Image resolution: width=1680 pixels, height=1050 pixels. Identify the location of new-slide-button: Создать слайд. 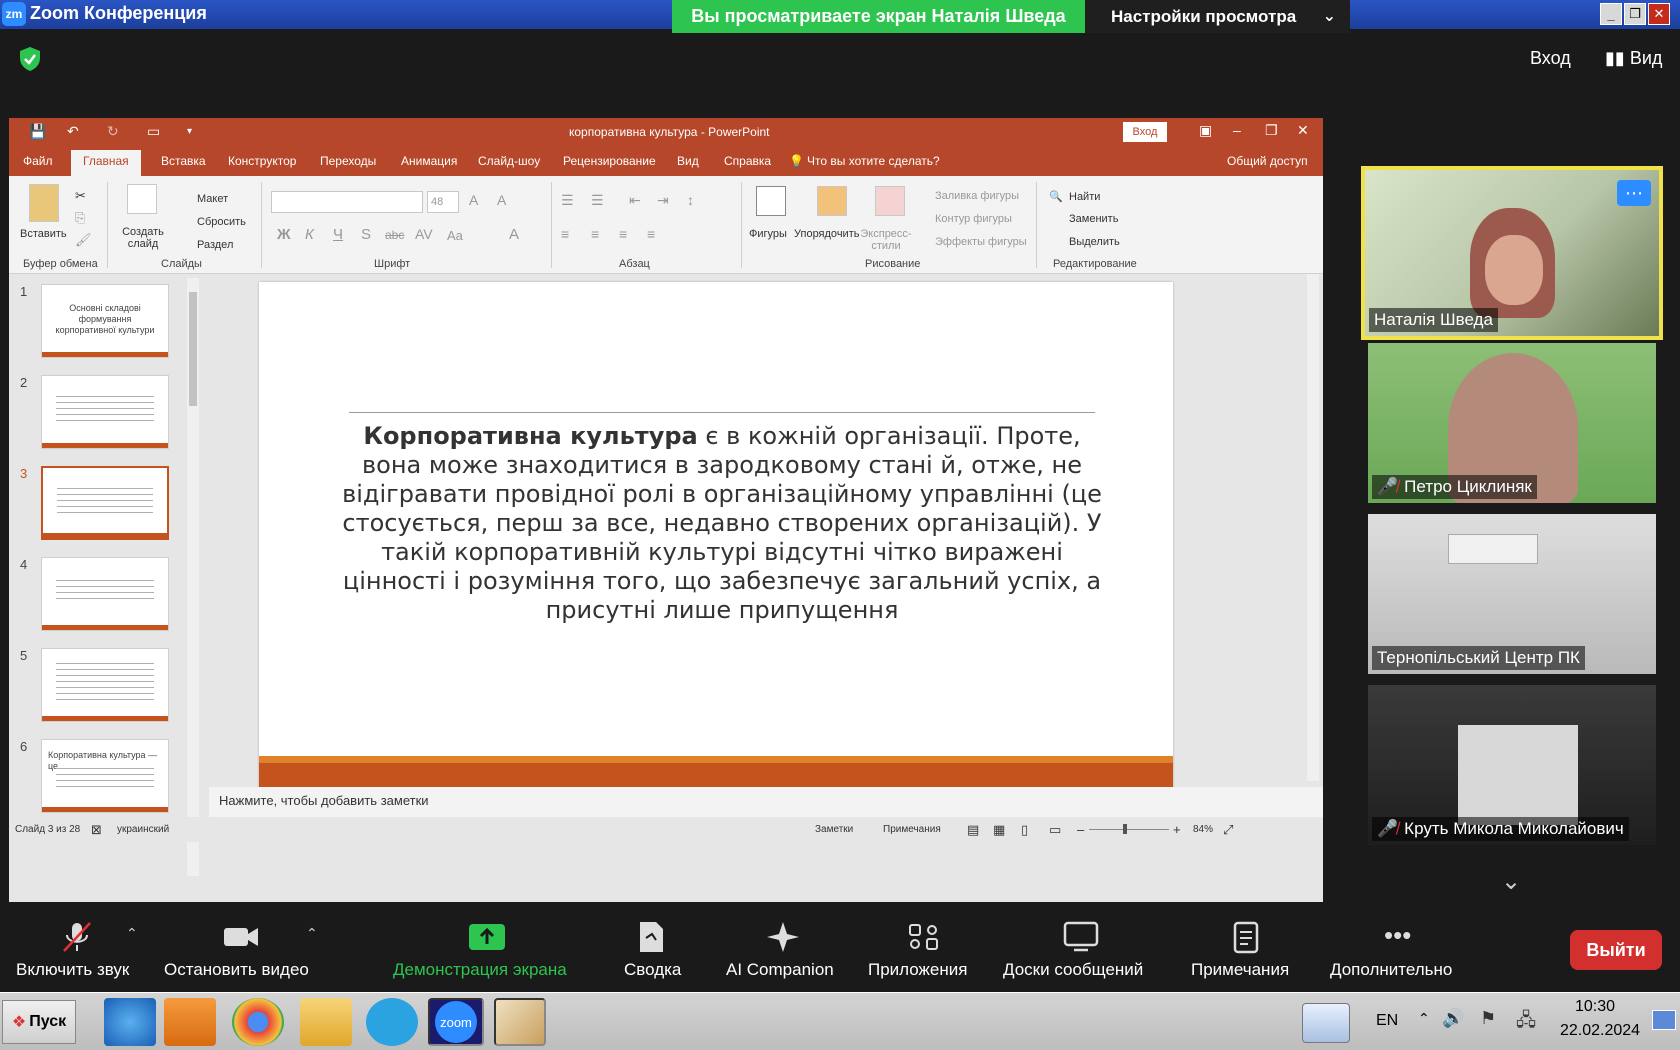
(143, 238).